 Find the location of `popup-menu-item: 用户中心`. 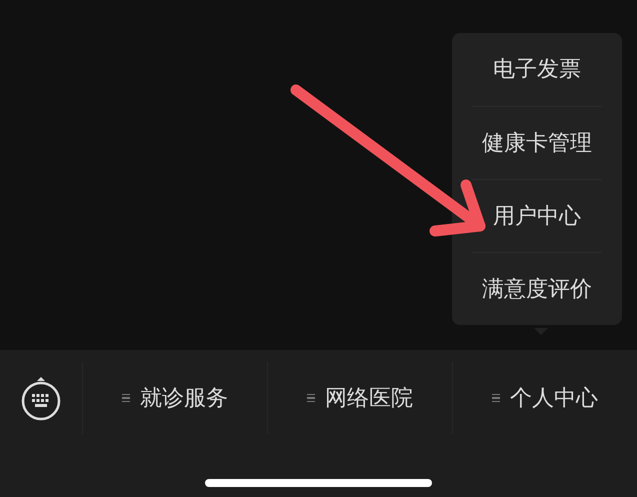

popup-menu-item: 用户中心 is located at coordinates (537, 215).